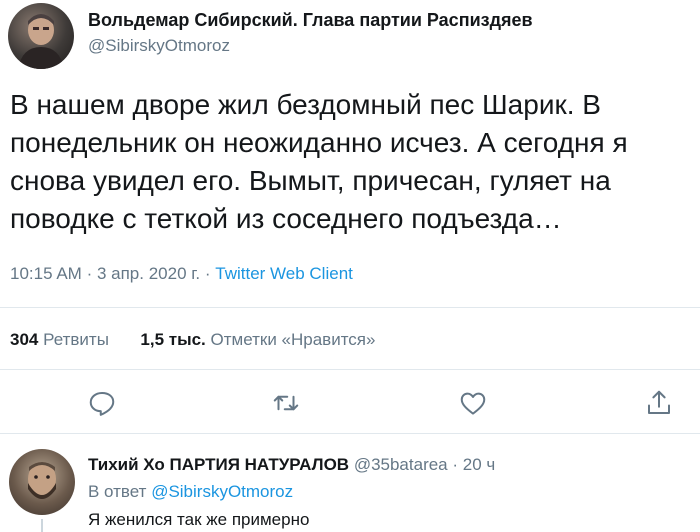 The image size is (700, 532). What do you see at coordinates (46, 273) in the screenshot?
I see `tweet-time: 10:15 AM` at bounding box center [46, 273].